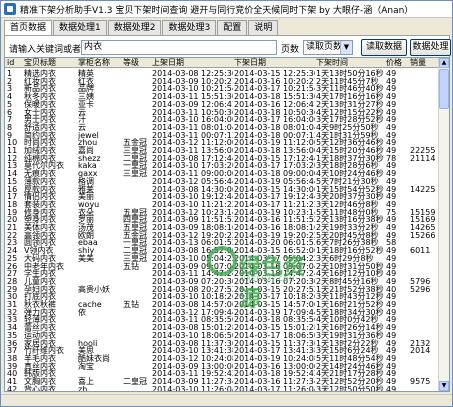 This screenshot has height=407, width=453. What do you see at coordinates (137, 62) in the screenshot?
I see `header-level: 等级` at bounding box center [137, 62].